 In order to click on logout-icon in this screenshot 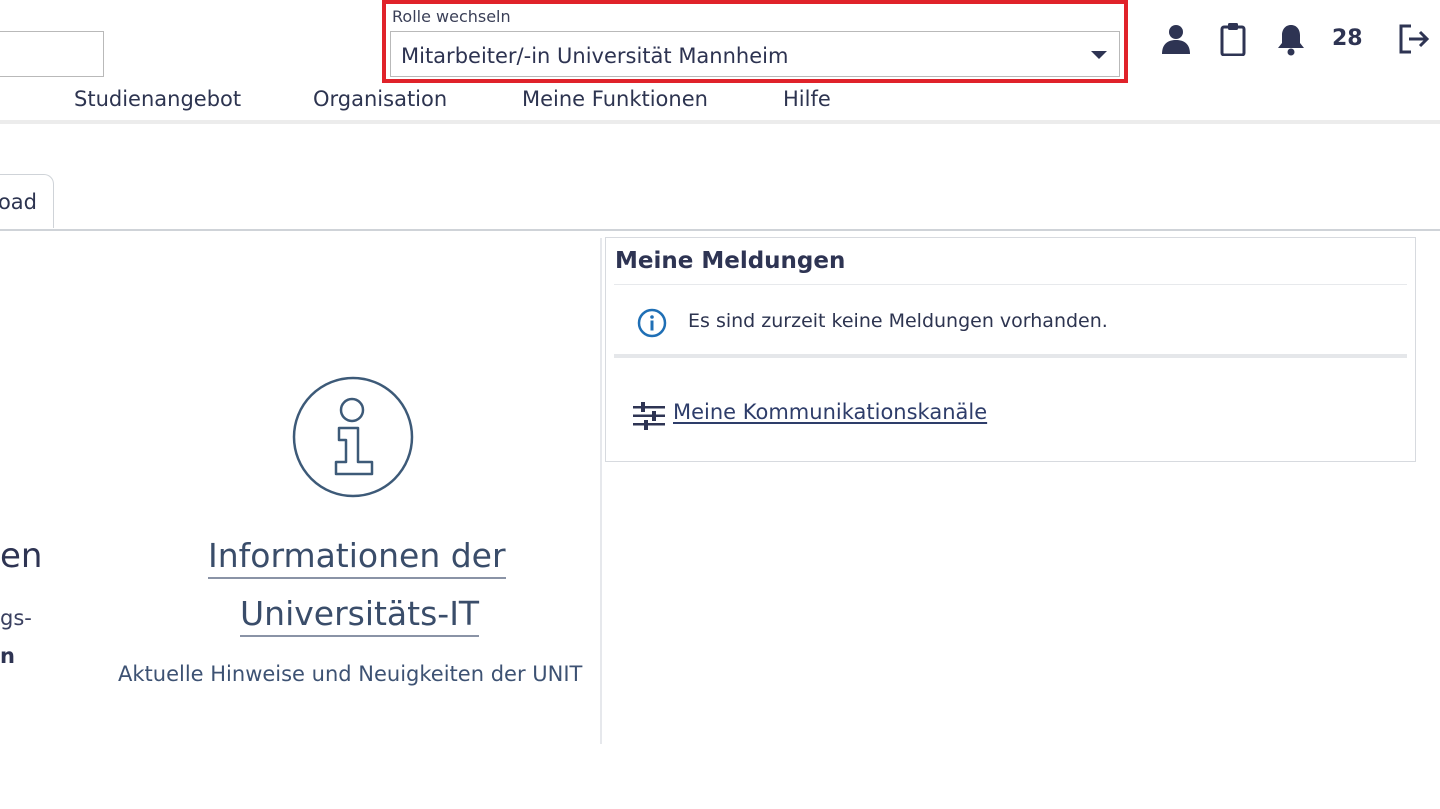, I will do `click(1414, 39)`.